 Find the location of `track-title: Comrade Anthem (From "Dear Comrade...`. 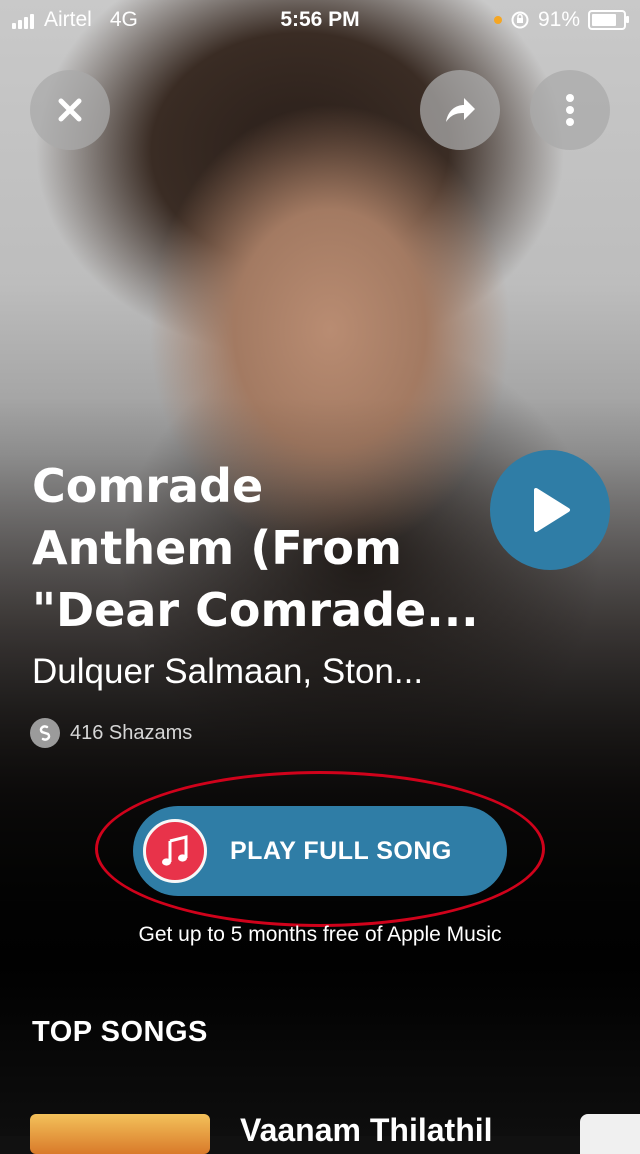

track-title: Comrade Anthem (From "Dear Comrade... is located at coordinates (257, 548).